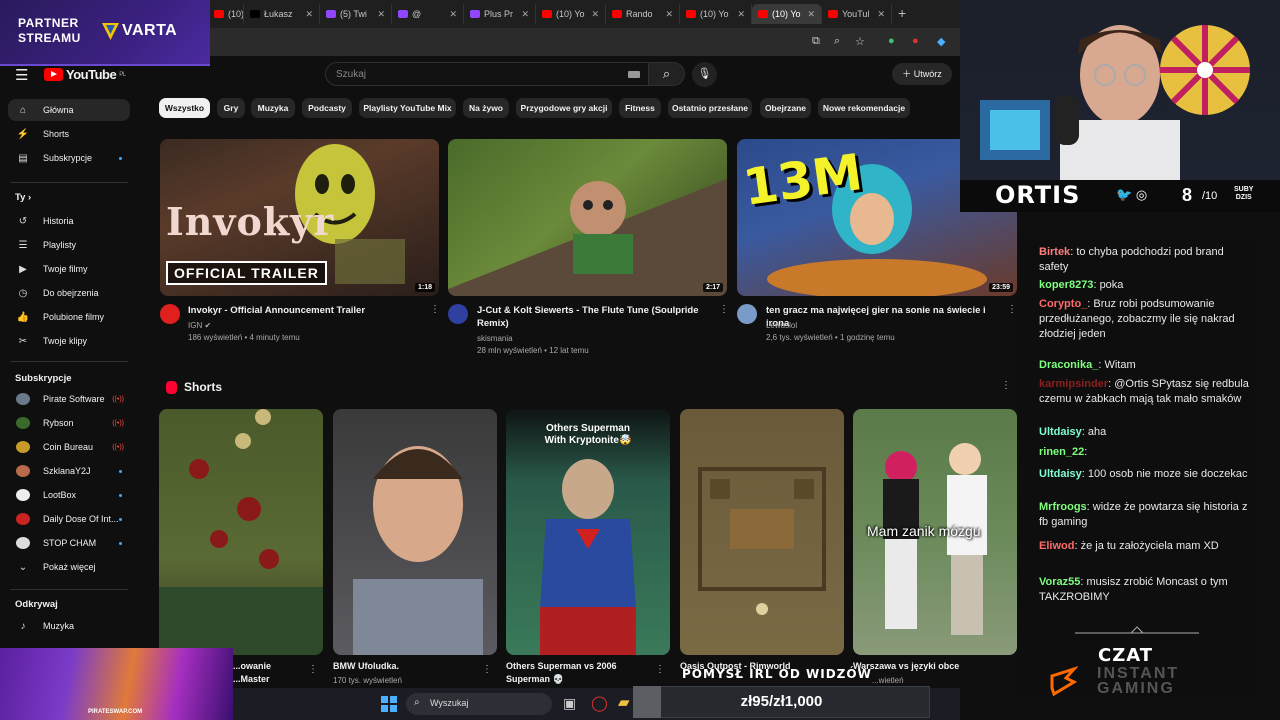 This screenshot has width=1280, height=720. What do you see at coordinates (1054, 252) in the screenshot?
I see `chat-username: Birtek` at bounding box center [1054, 252].